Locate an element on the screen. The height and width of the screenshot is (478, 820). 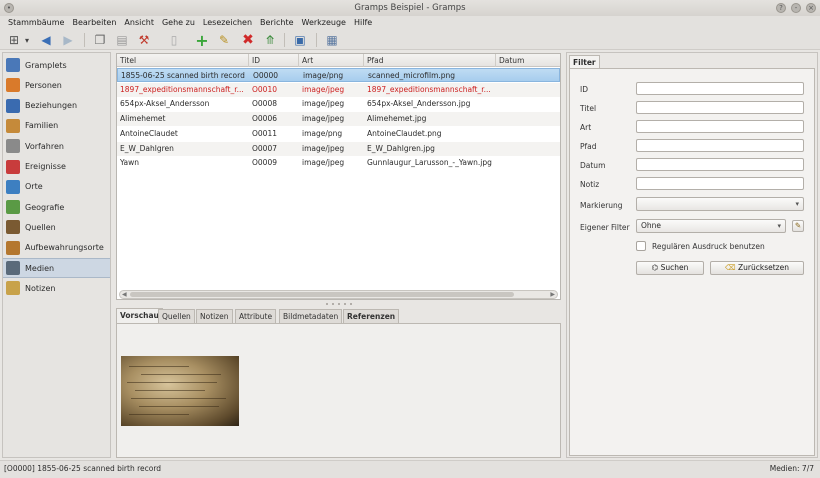
back-icon: ◀ is located at coordinates (46, 40).